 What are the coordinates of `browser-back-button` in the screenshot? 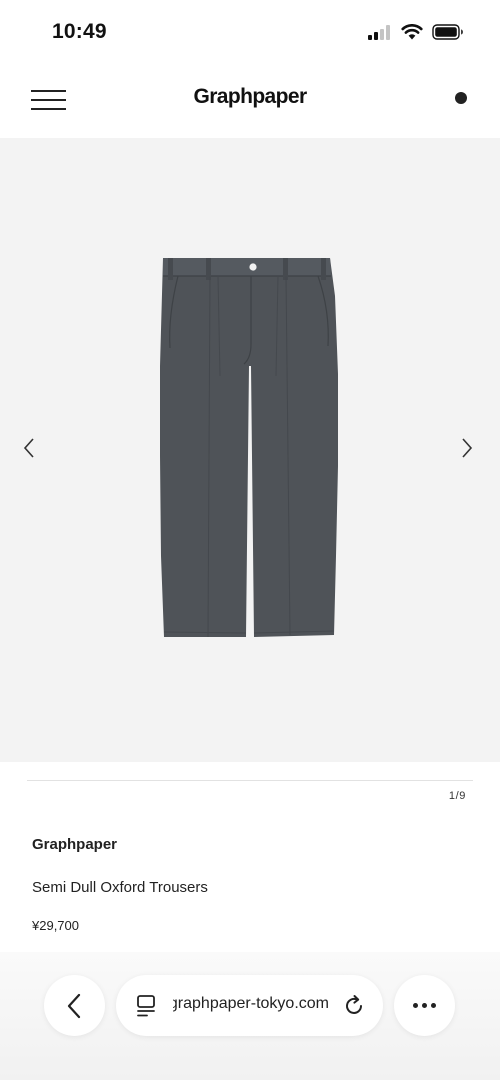 It's located at (74, 1005).